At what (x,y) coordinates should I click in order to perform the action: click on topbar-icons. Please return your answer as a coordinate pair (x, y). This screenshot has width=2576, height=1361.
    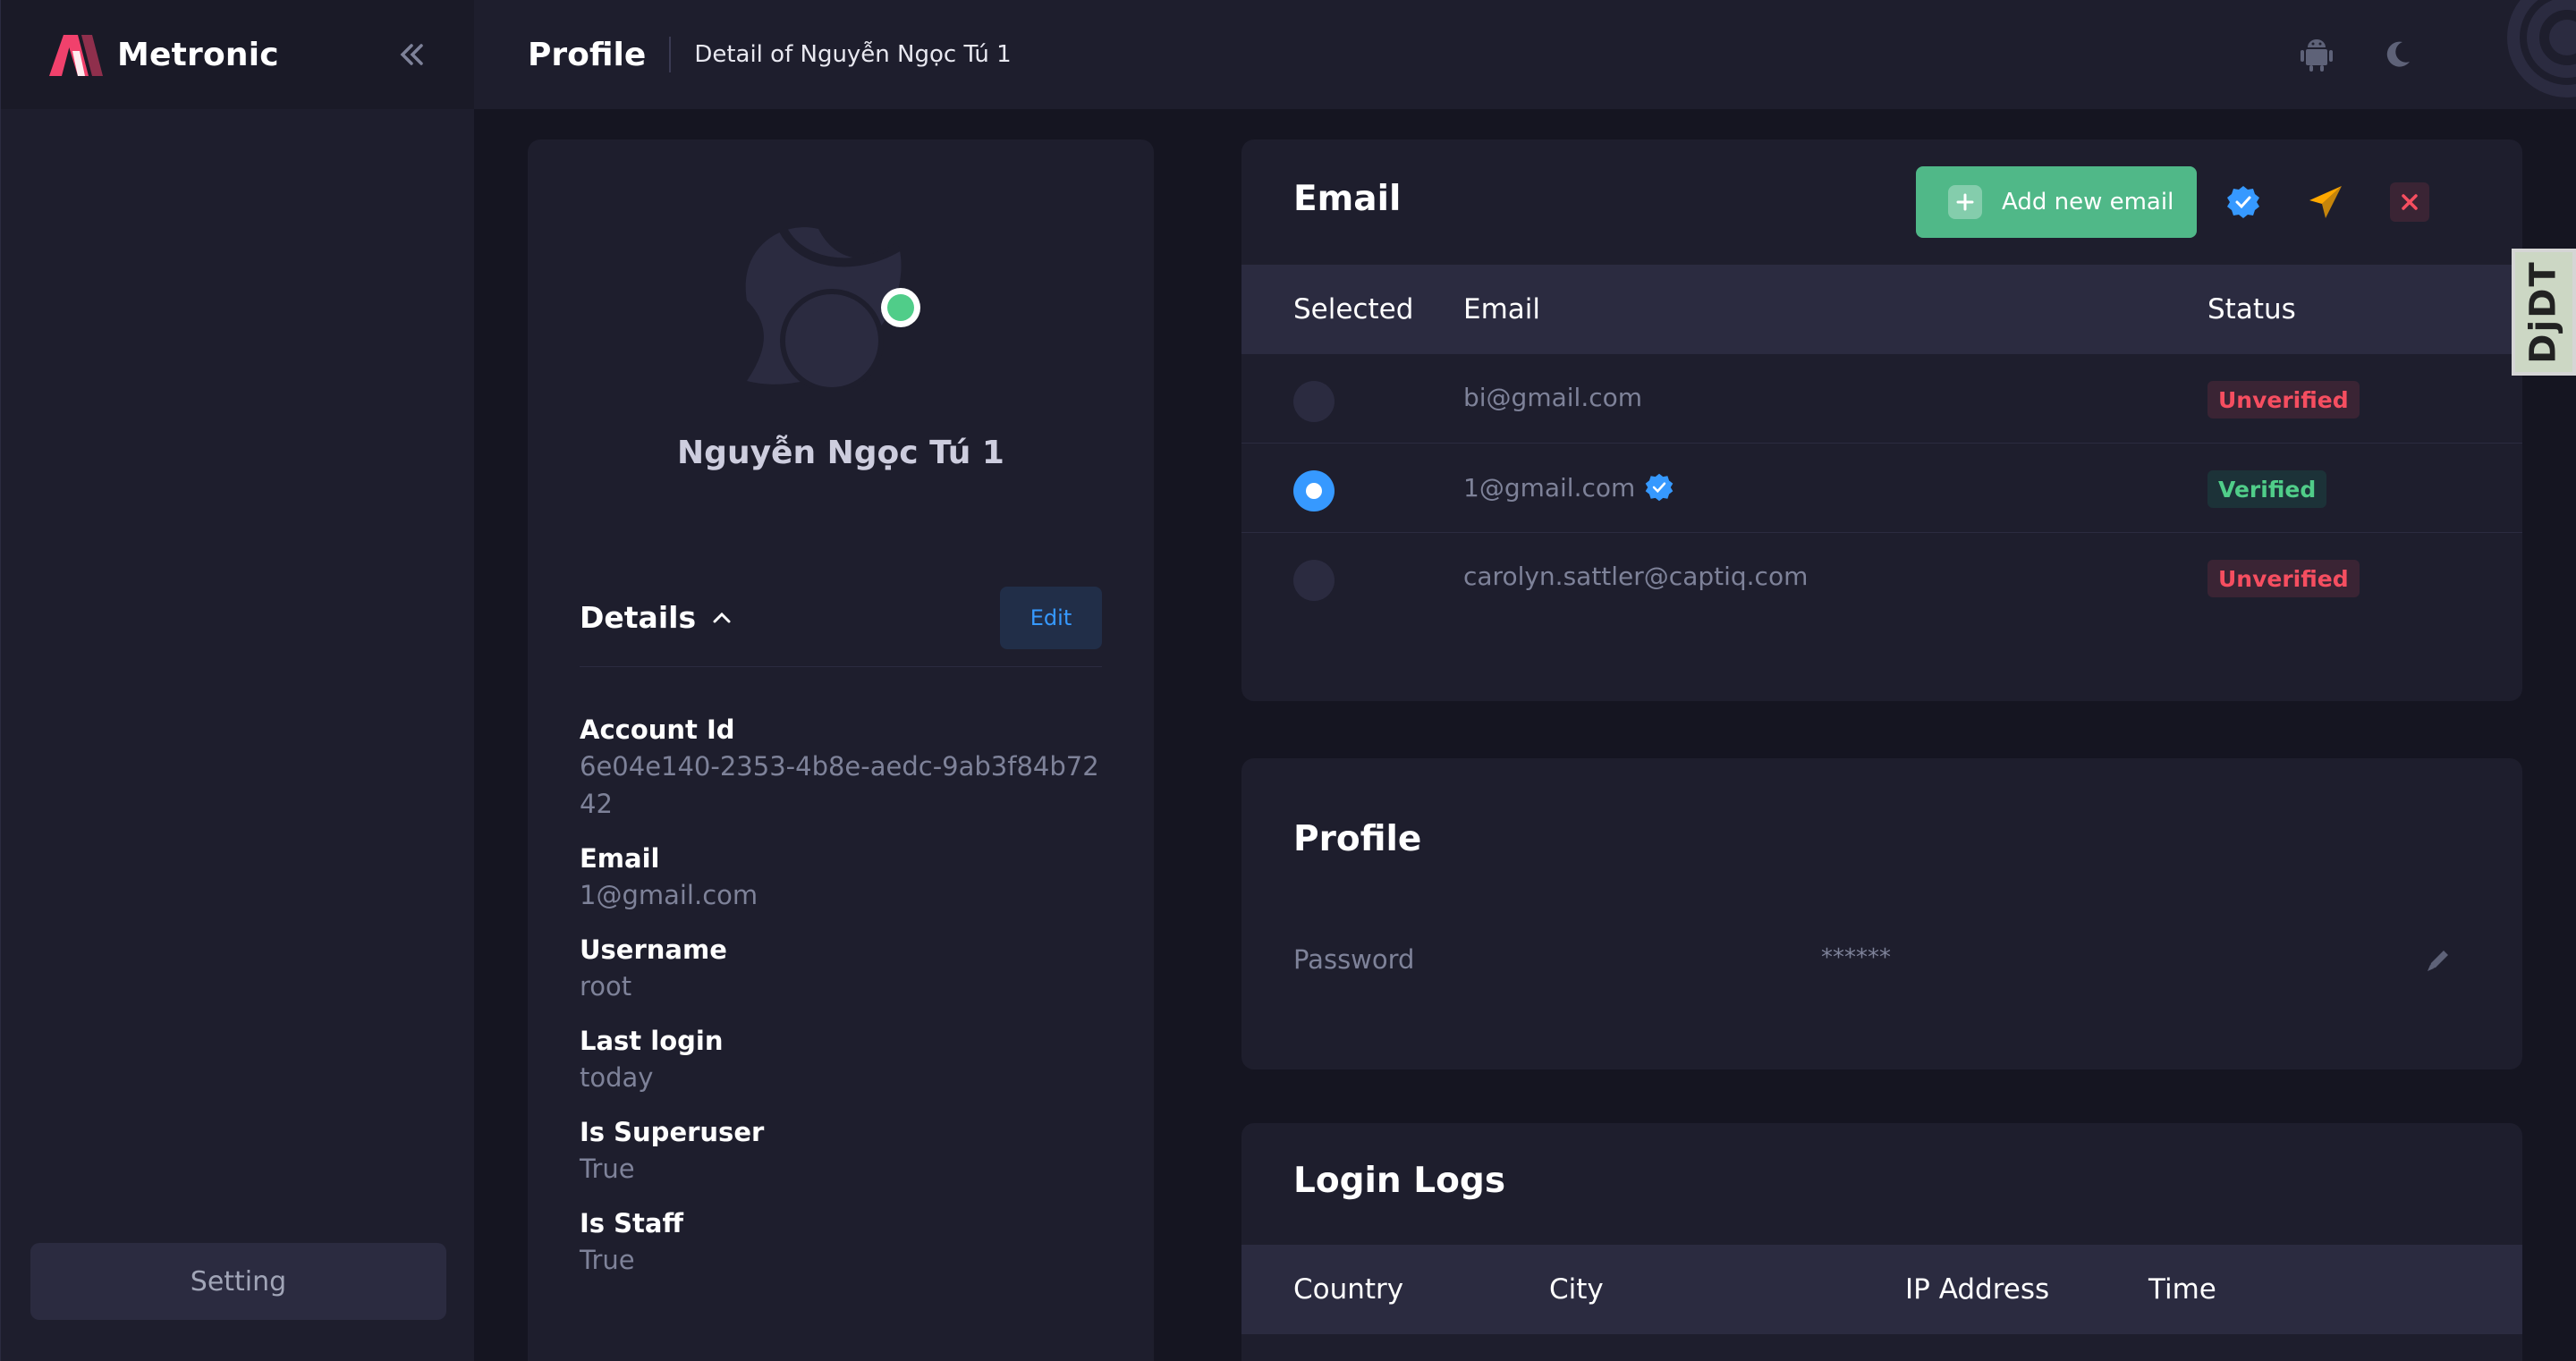
    Looking at the image, I should click on (2433, 54).